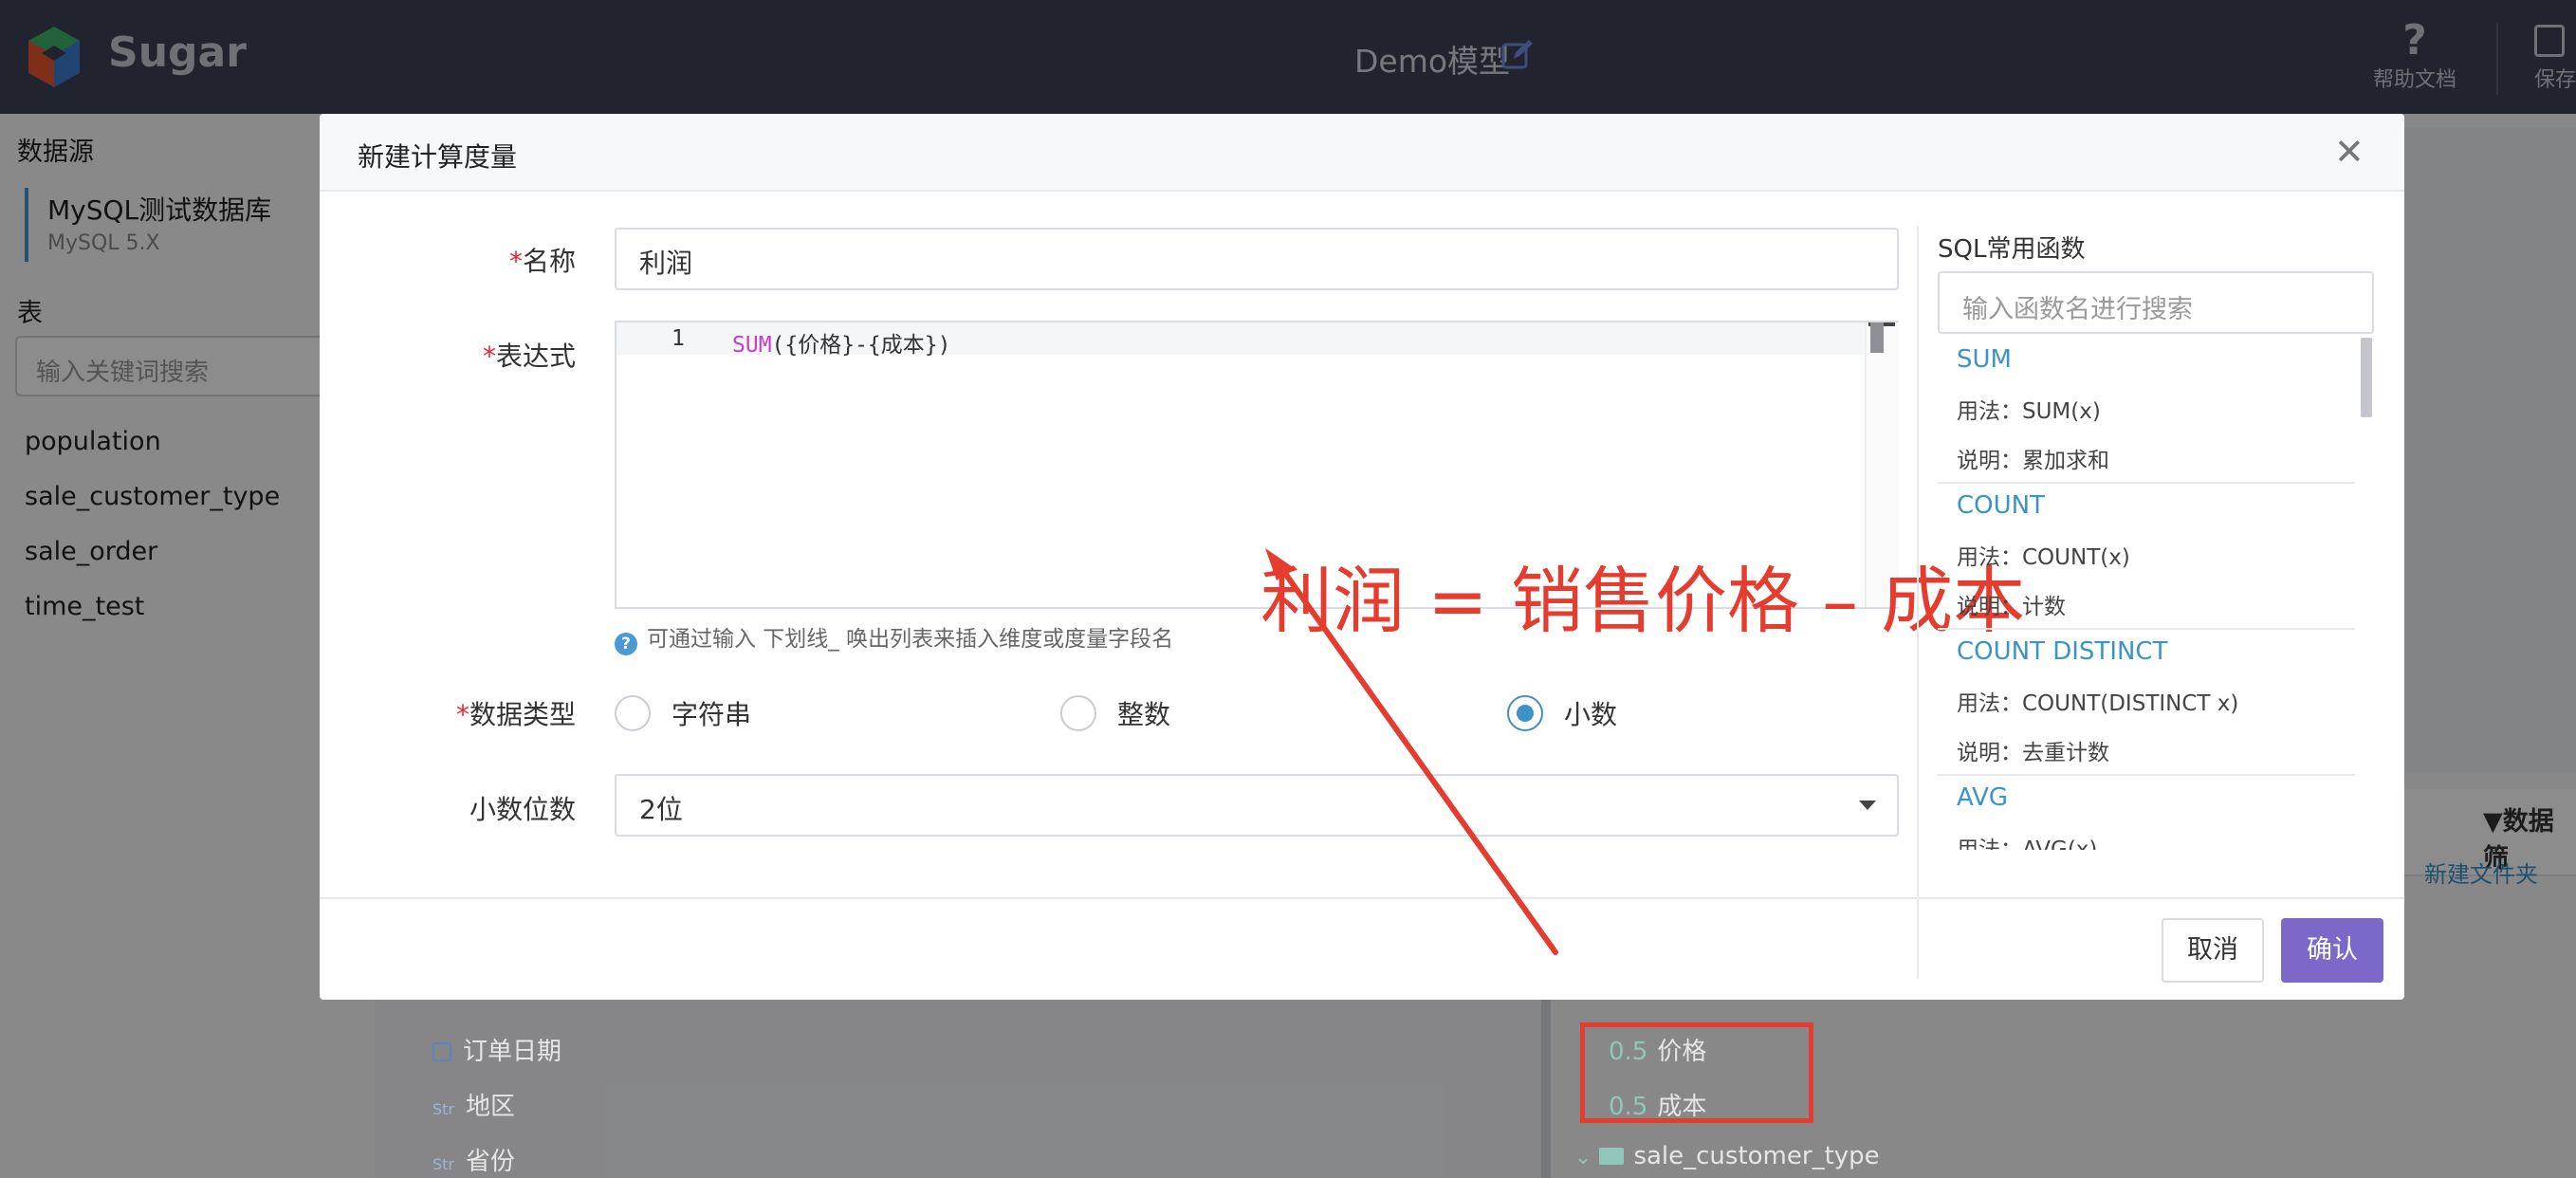  What do you see at coordinates (2029, 411) in the screenshot?
I see `function-usage: 用法：SUM(x)` at bounding box center [2029, 411].